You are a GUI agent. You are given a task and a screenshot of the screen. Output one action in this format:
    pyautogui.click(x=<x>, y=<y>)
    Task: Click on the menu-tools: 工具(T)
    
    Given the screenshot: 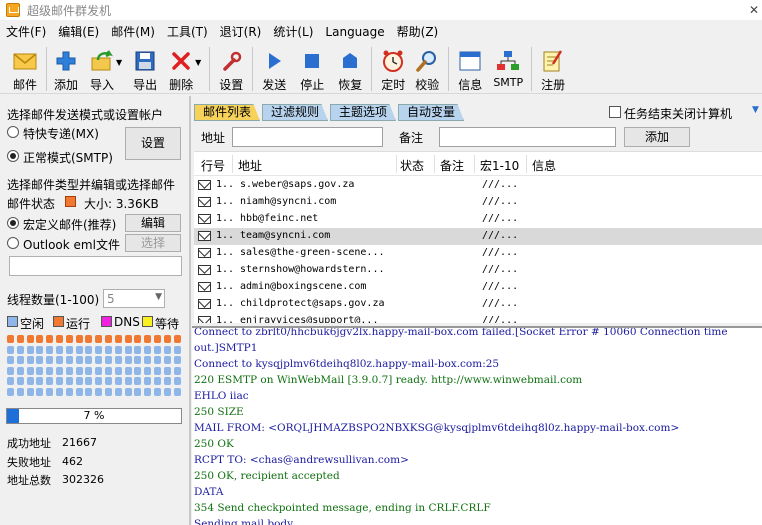 What is the action you would take?
    pyautogui.click(x=187, y=32)
    